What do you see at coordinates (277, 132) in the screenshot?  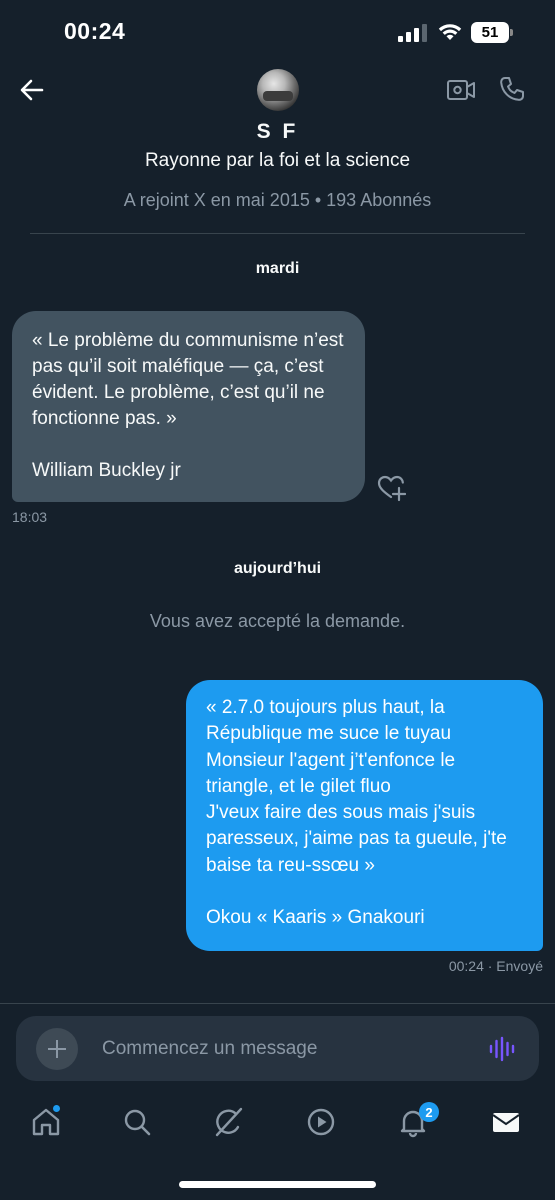 I see `profile-name: S F` at bounding box center [277, 132].